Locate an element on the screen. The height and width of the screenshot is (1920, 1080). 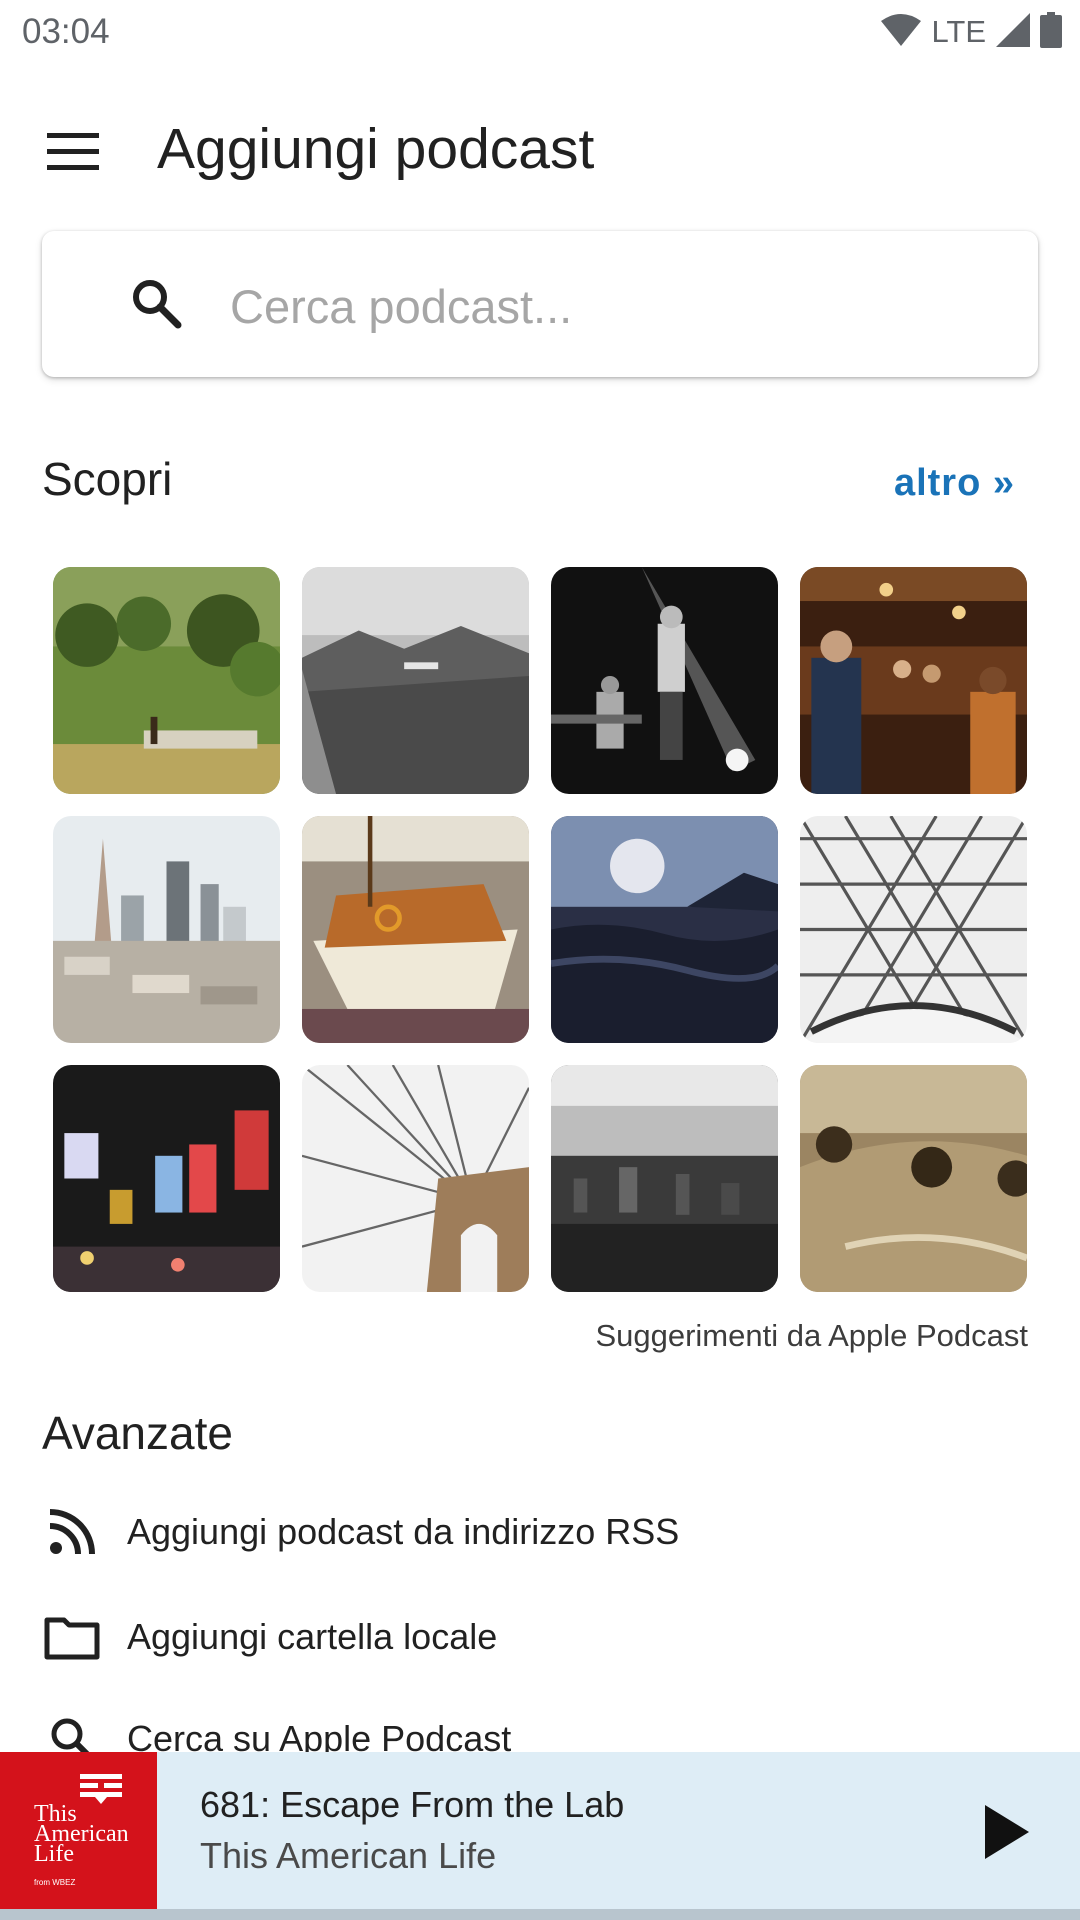
city-skyline-image is located at coordinates (166, 929).